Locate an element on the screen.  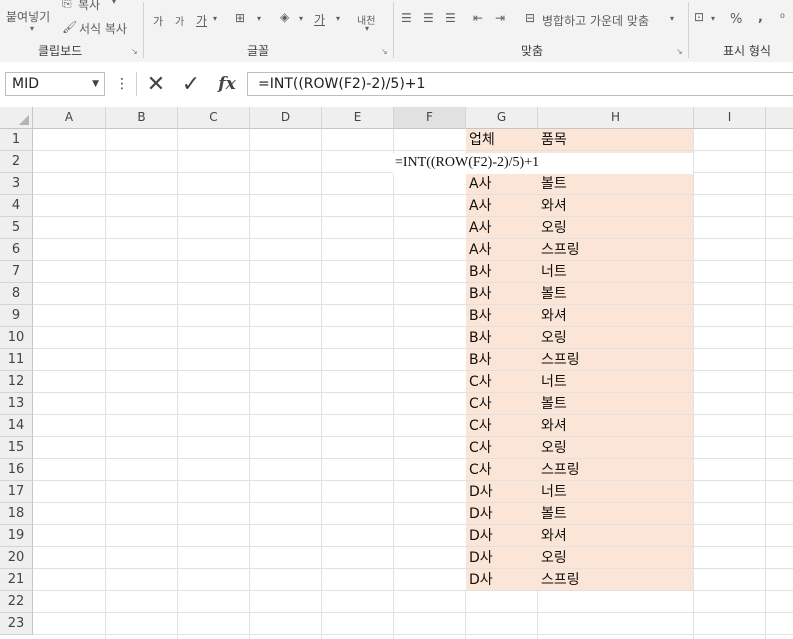
phonetic-dropdown-icon: ▾ is located at coordinates (215, 18).